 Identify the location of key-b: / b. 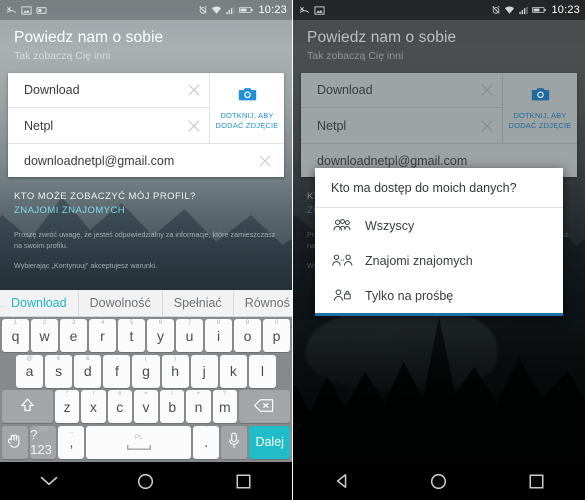
(172, 407).